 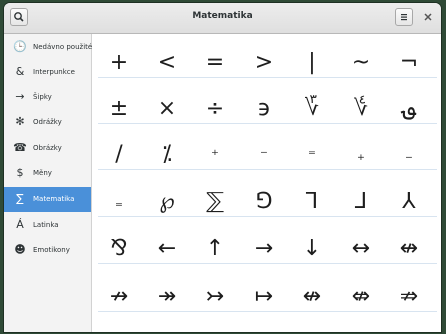 I want to click on character-cell: +, so click(x=119, y=63).